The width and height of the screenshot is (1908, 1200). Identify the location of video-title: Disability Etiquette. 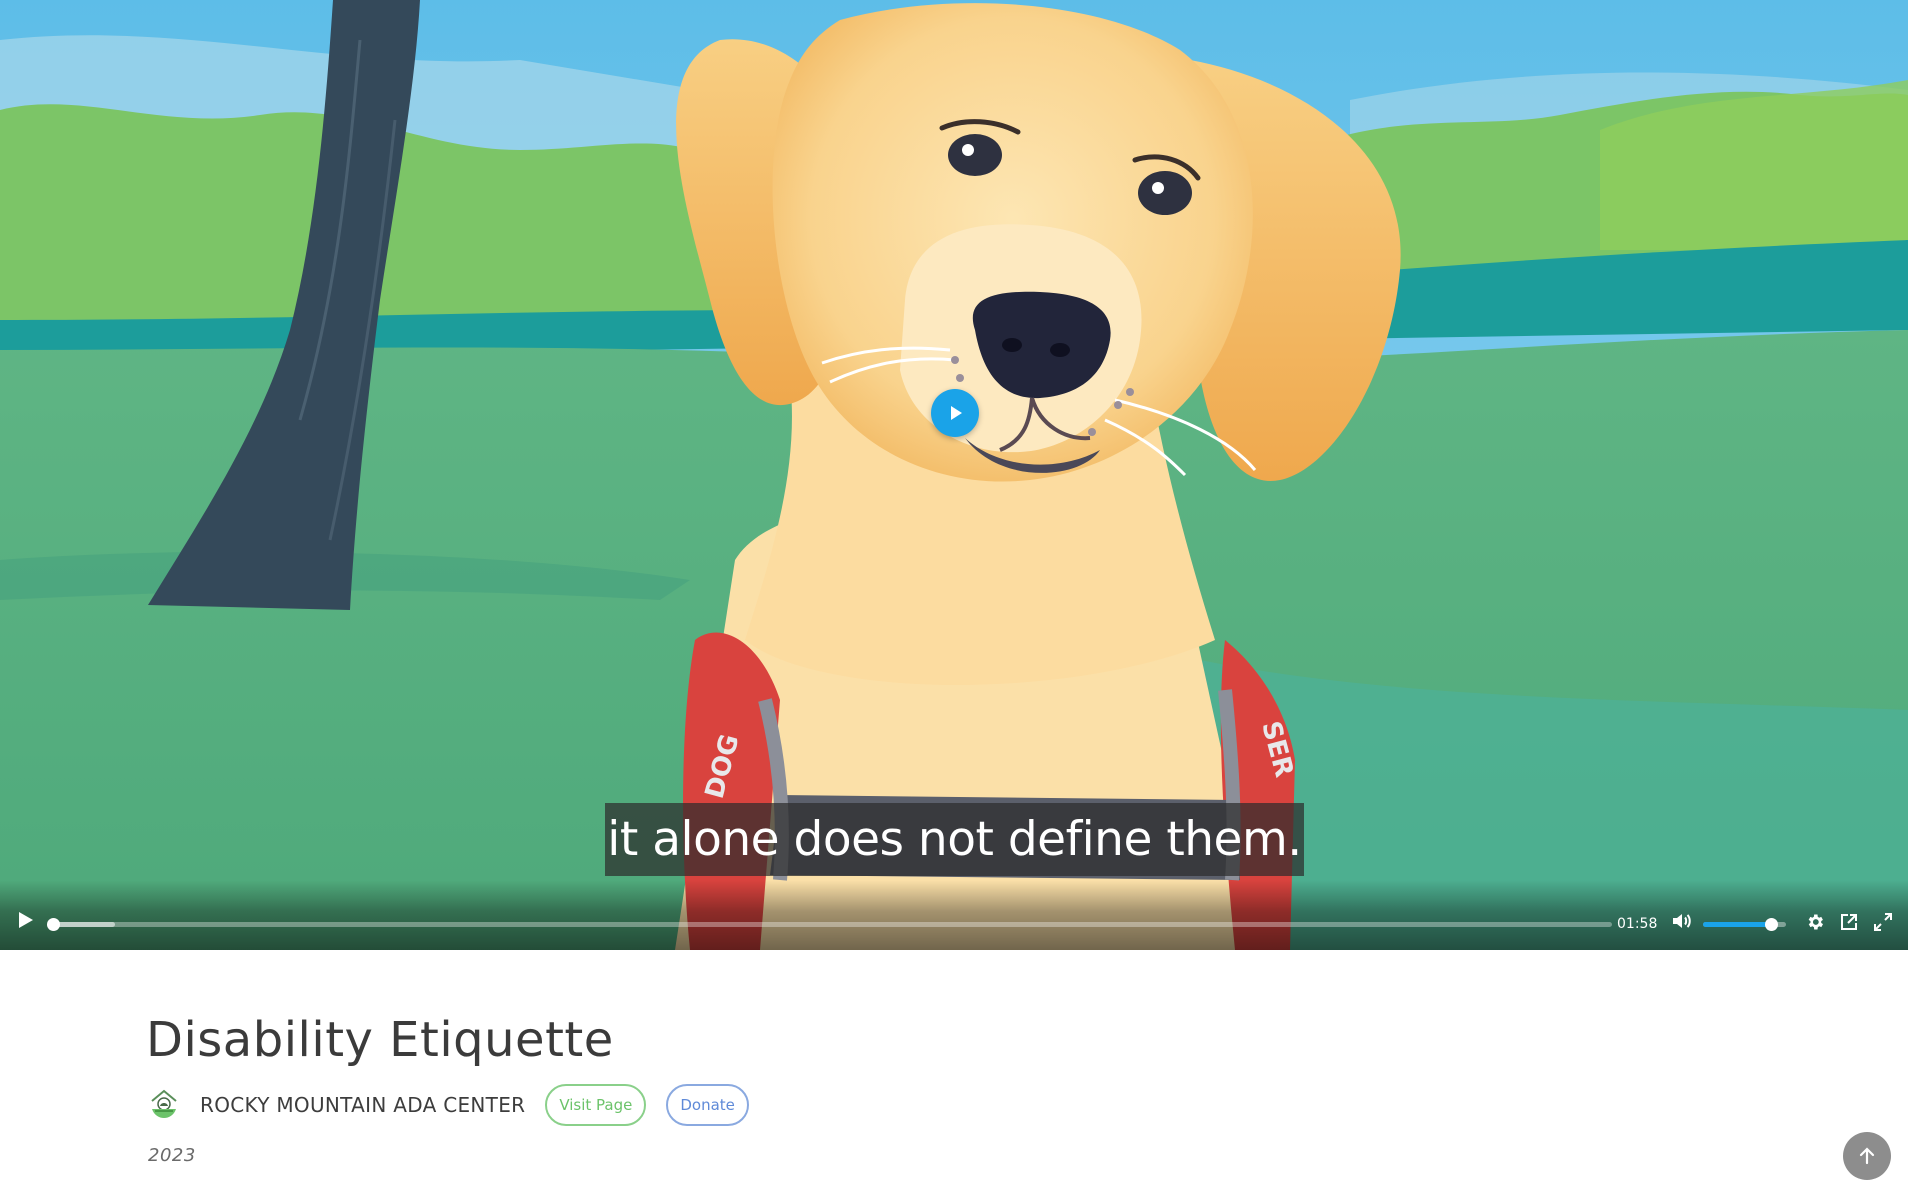
(380, 1040).